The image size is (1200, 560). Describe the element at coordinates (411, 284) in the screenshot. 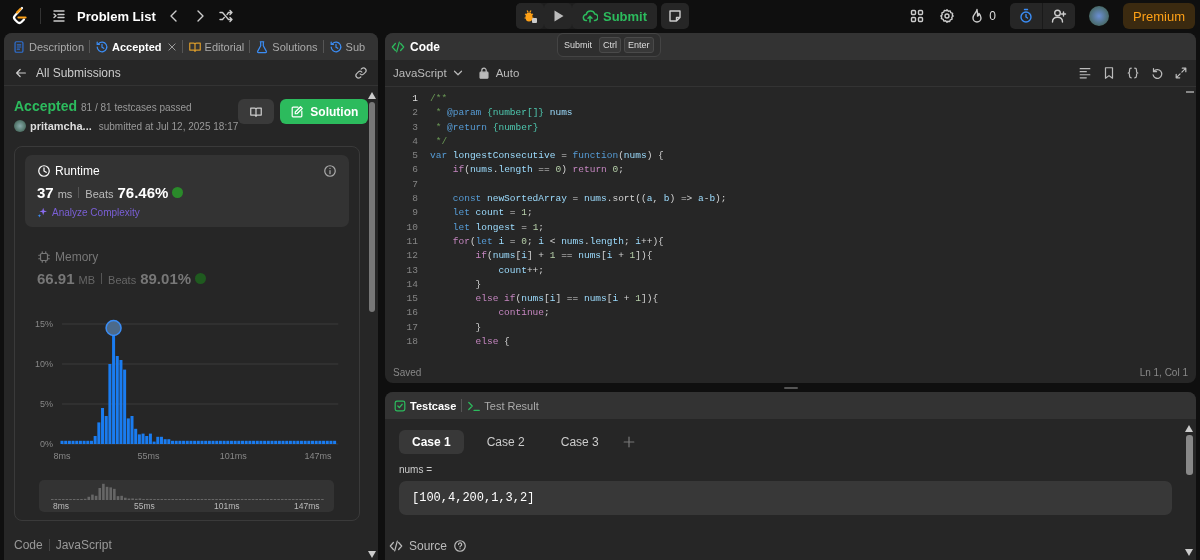

I see `line-number: 14` at that location.